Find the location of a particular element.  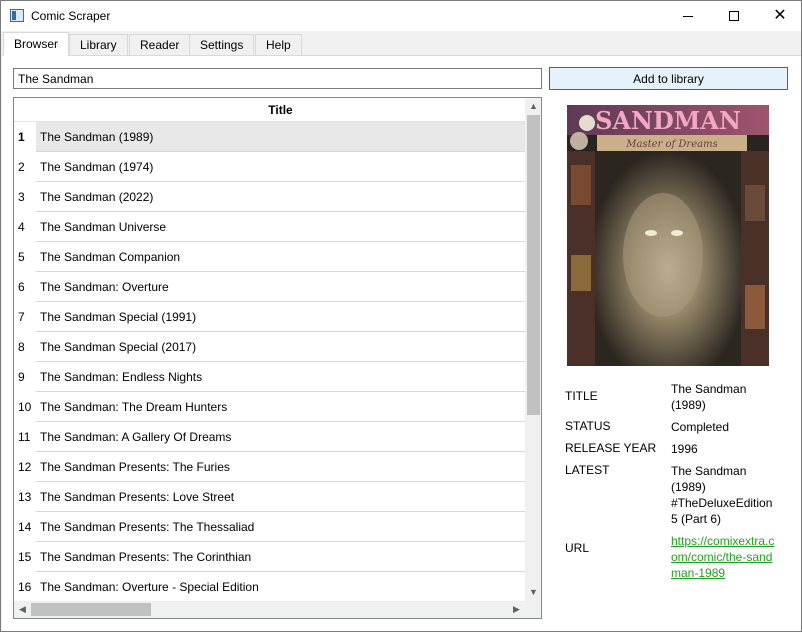

table-row: 2 The Sandman (1974) is located at coordinates (269, 167).